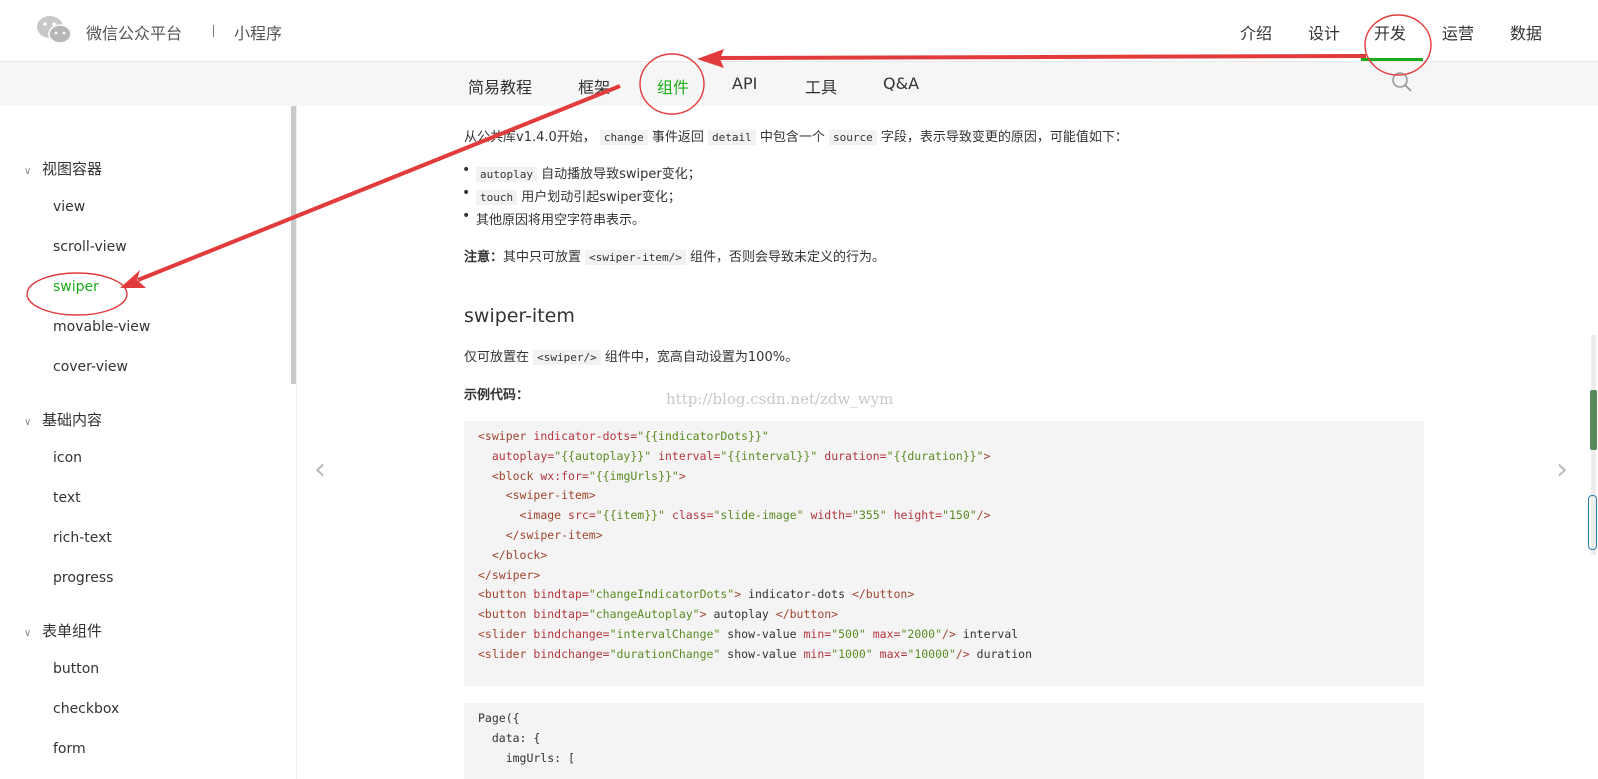  What do you see at coordinates (82, 538) in the screenshot?
I see `sidebar-item-rich-text: rich-text` at bounding box center [82, 538].